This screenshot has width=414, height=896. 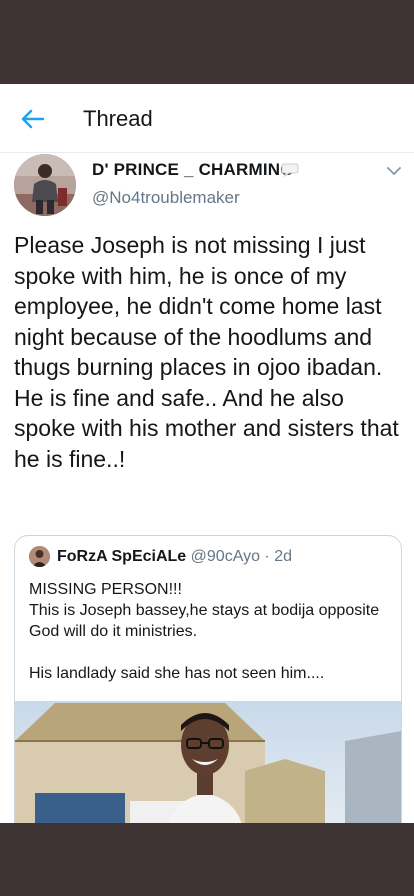 I want to click on page-title: Thread, so click(x=118, y=118).